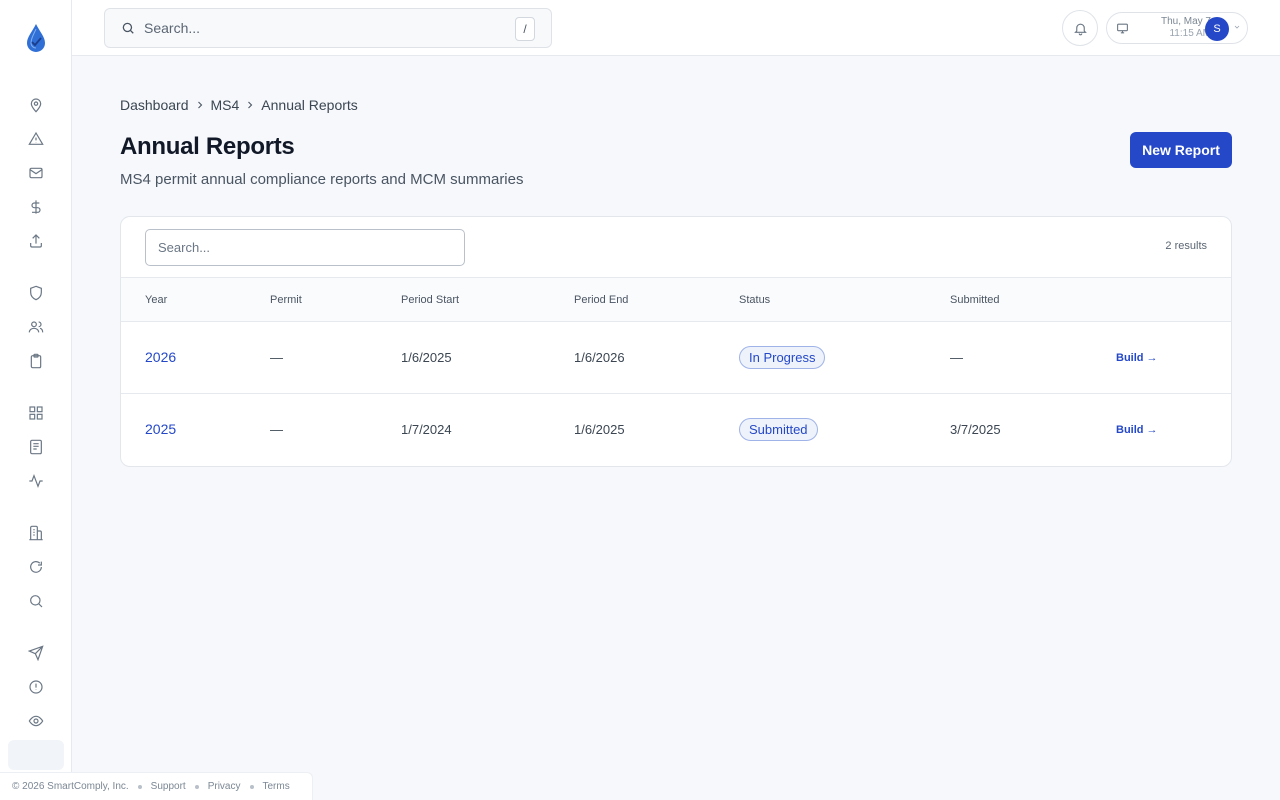 The height and width of the screenshot is (800, 1280). What do you see at coordinates (36, 653) in the screenshot?
I see `send-icon` at bounding box center [36, 653].